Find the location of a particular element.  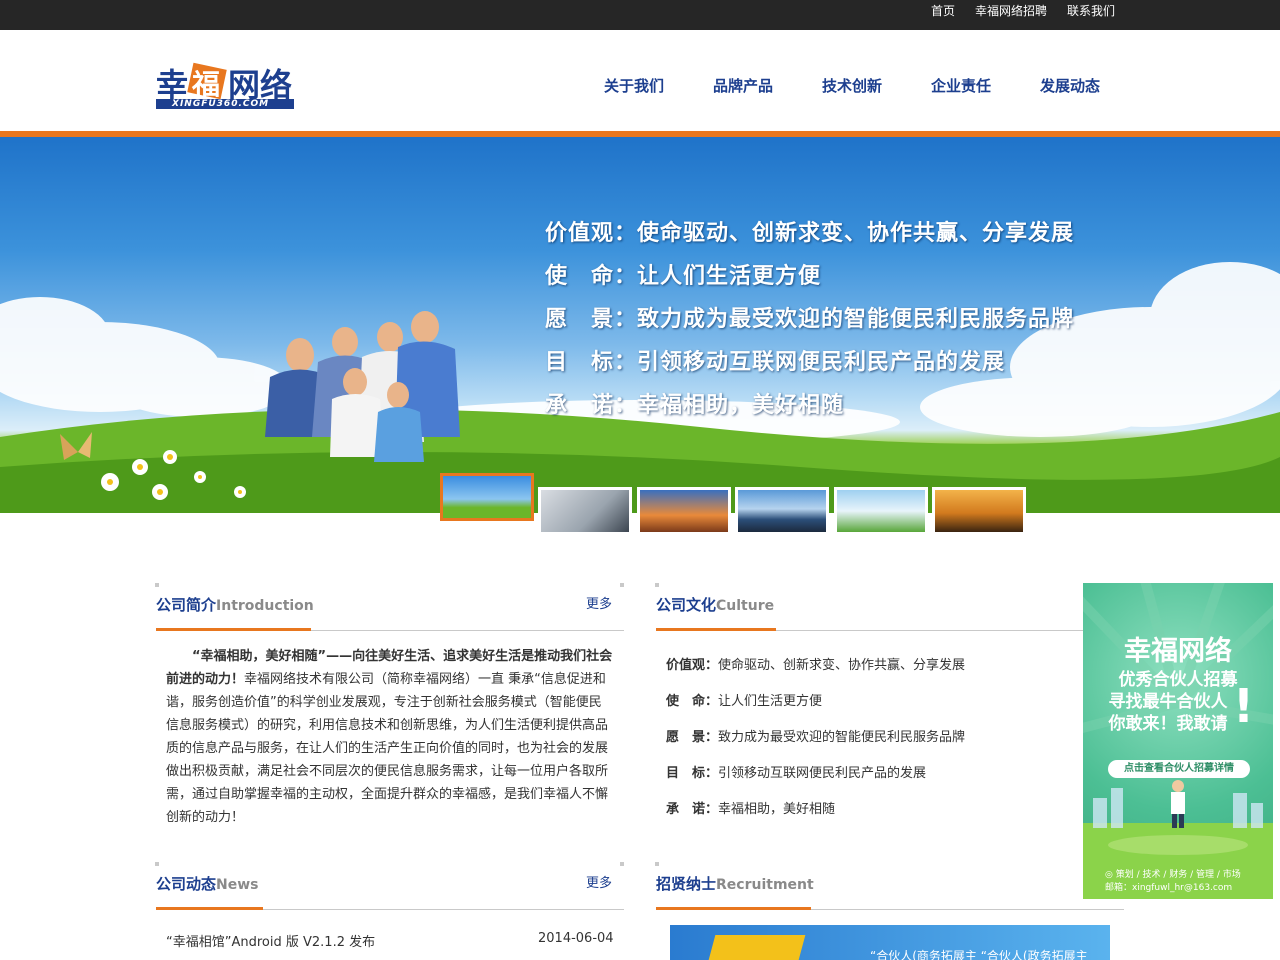

intro-rule-accent is located at coordinates (233, 629).